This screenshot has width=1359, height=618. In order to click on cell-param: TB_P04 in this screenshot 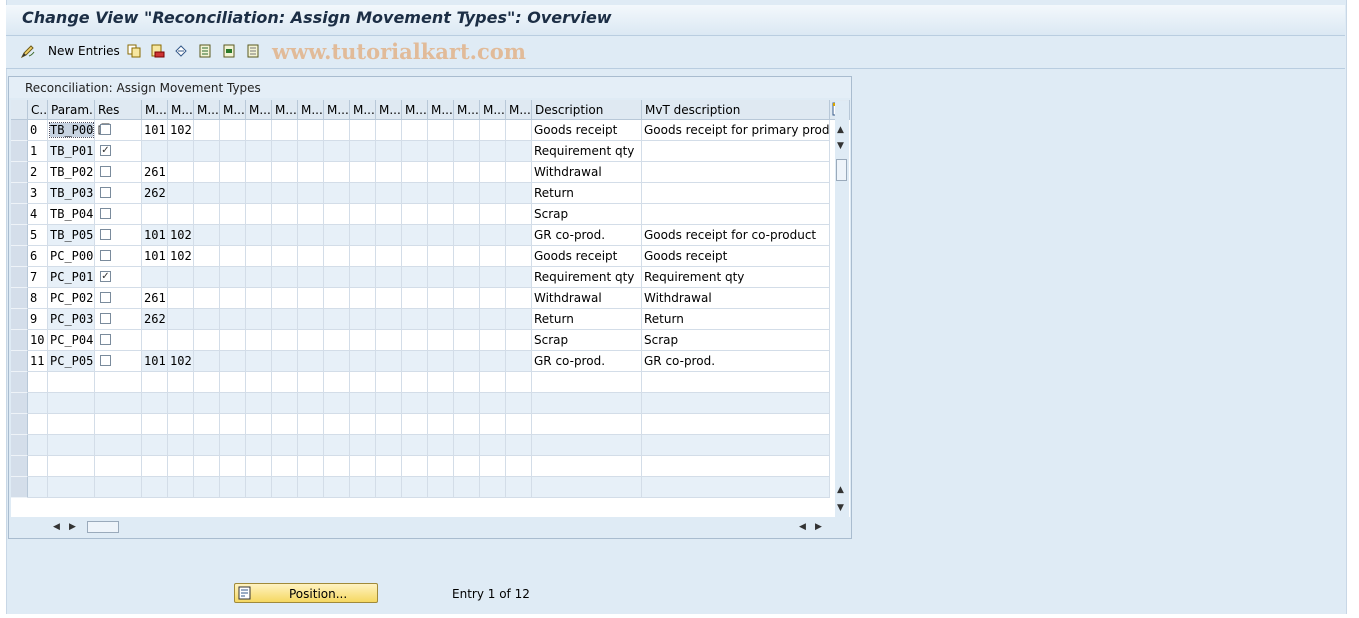, I will do `click(71, 214)`.